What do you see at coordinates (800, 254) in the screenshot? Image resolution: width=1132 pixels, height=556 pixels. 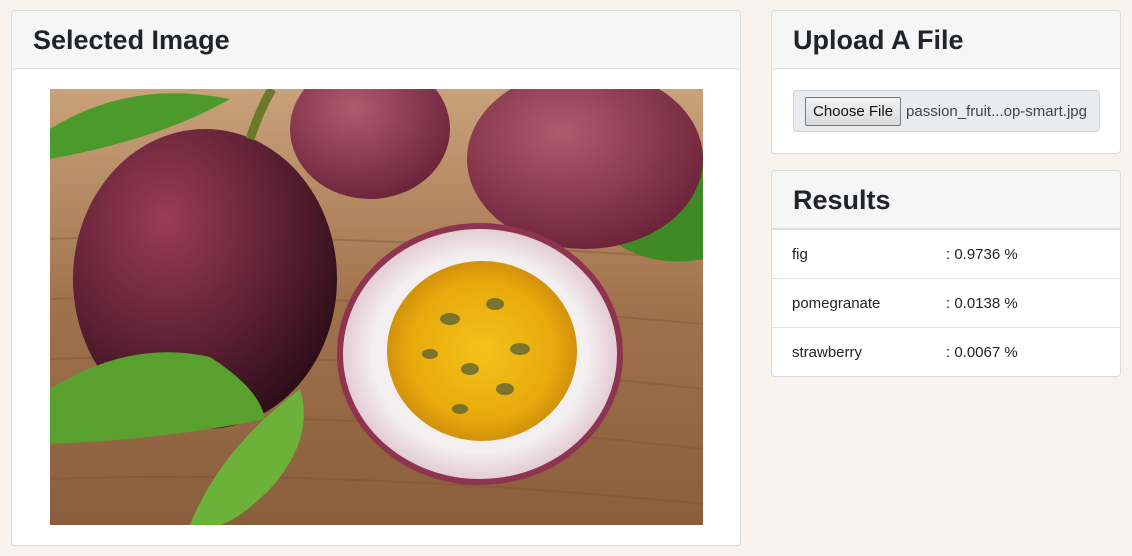 I see `result-label: fig` at bounding box center [800, 254].